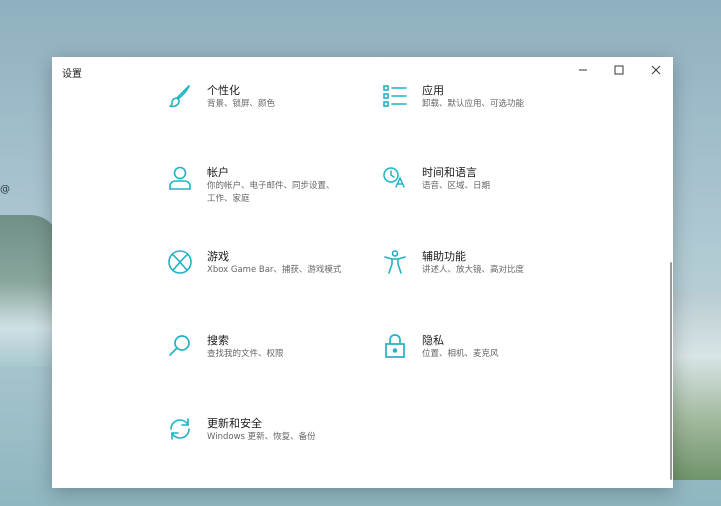 This screenshot has width=721, height=506. Describe the element at coordinates (254, 263) in the screenshot. I see `settings-item-gaming: 游戏 Xbox Game Bar、捕获、游戏模式` at that location.